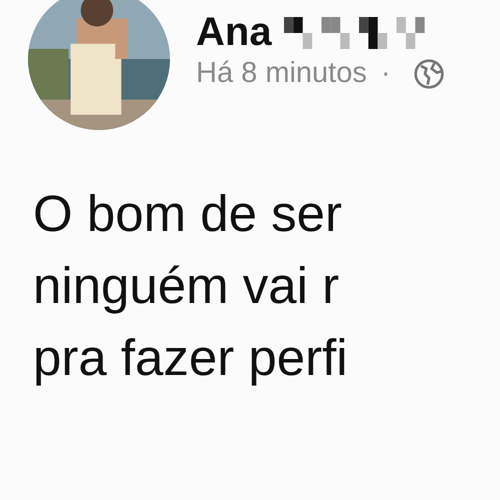 Image resolution: width=500 pixels, height=500 pixels. I want to click on post-text-line: O bom de ser, so click(188, 214).